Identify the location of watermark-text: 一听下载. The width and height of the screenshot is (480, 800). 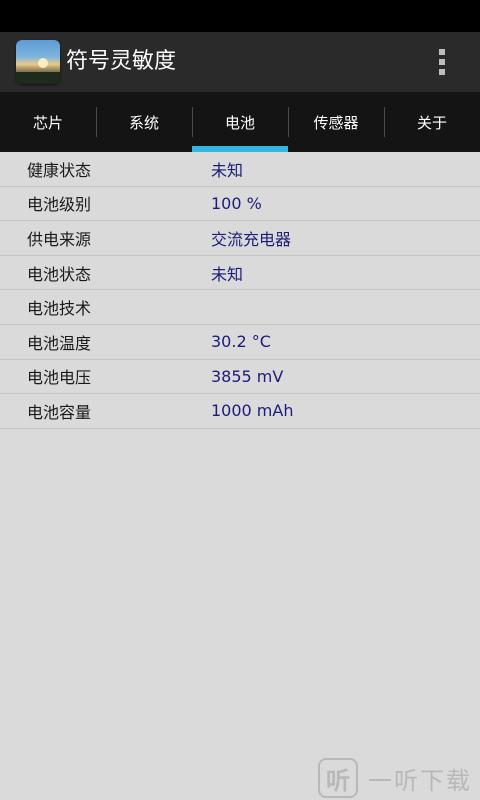
(420, 780).